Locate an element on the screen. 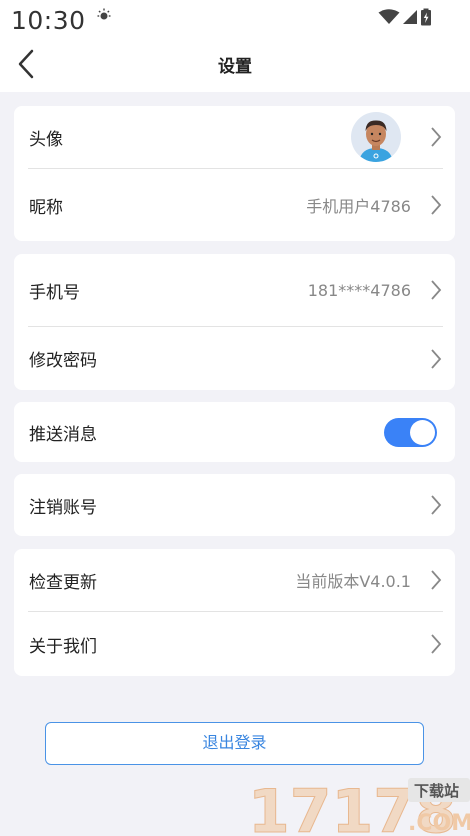  about-us-label: 关于我们 is located at coordinates (63, 646).